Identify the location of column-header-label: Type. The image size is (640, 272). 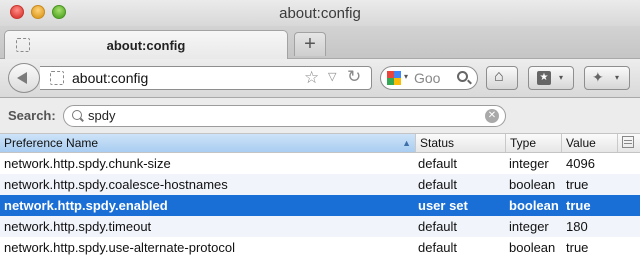
(523, 143).